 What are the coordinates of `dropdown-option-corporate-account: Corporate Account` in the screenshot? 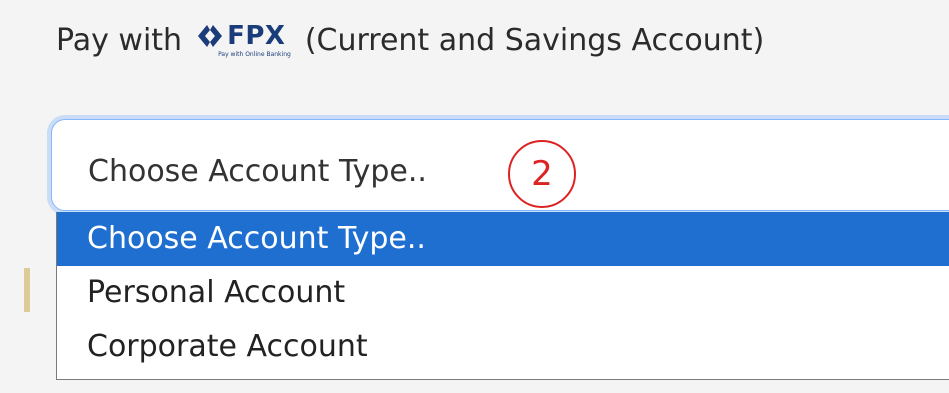 It's located at (503, 347).